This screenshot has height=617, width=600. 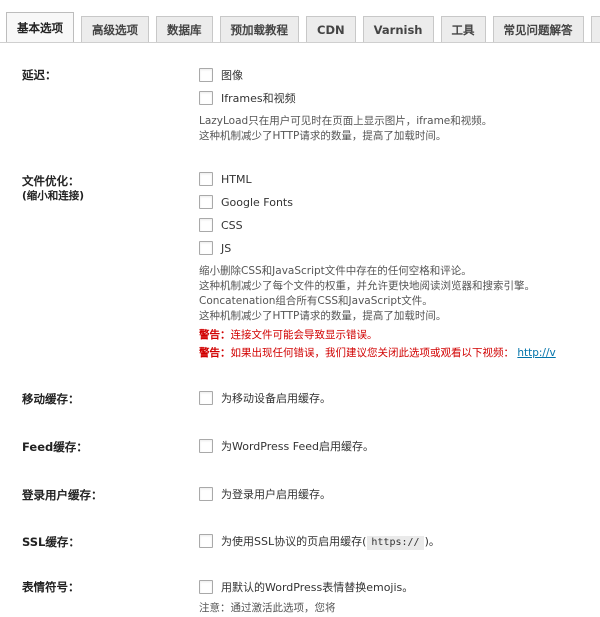 I want to click on file-opt-warning-1: 警告：连接文件可能会导致显示错误。, so click(x=288, y=335).